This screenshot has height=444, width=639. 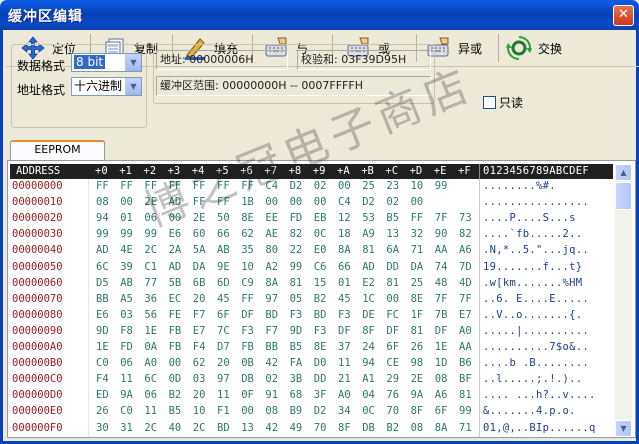 What do you see at coordinates (320, 250) in the screenshot?
I see `byte-cell: E0` at bounding box center [320, 250].